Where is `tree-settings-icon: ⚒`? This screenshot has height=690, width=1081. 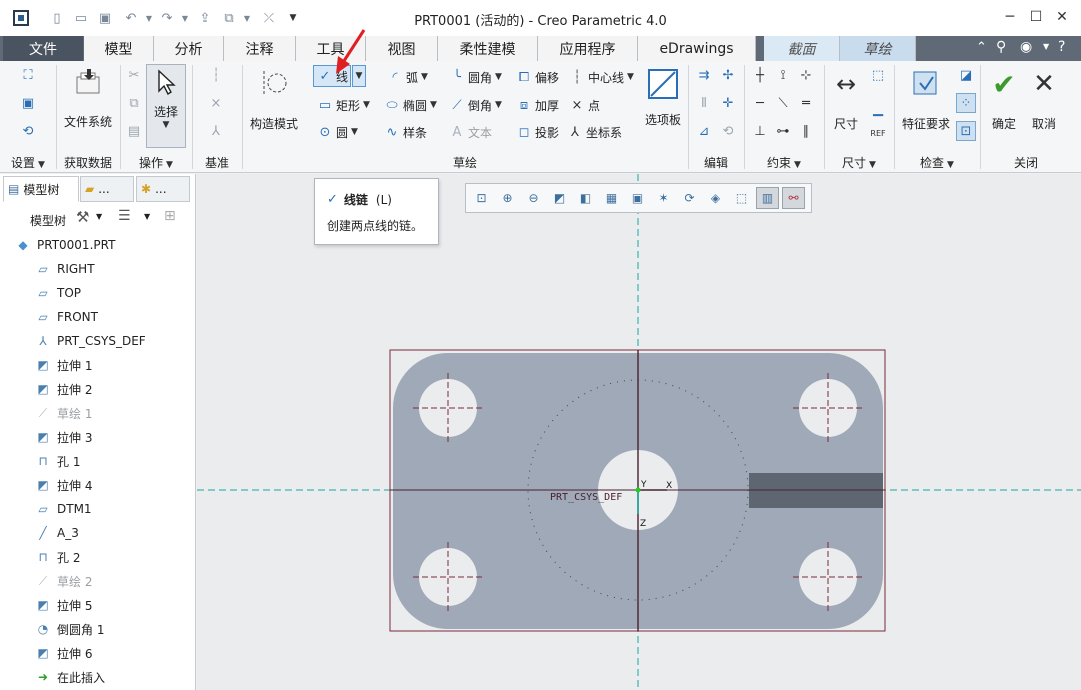
tree-settings-icon: ⚒ is located at coordinates (82, 217).